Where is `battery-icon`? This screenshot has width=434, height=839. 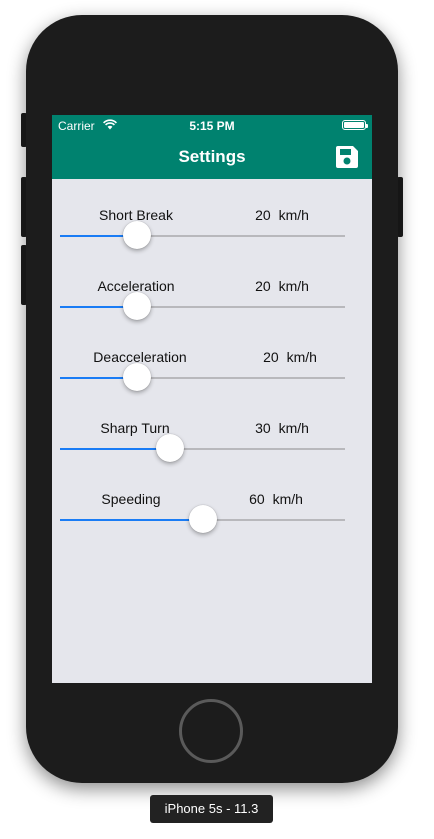
battery-icon is located at coordinates (355, 125).